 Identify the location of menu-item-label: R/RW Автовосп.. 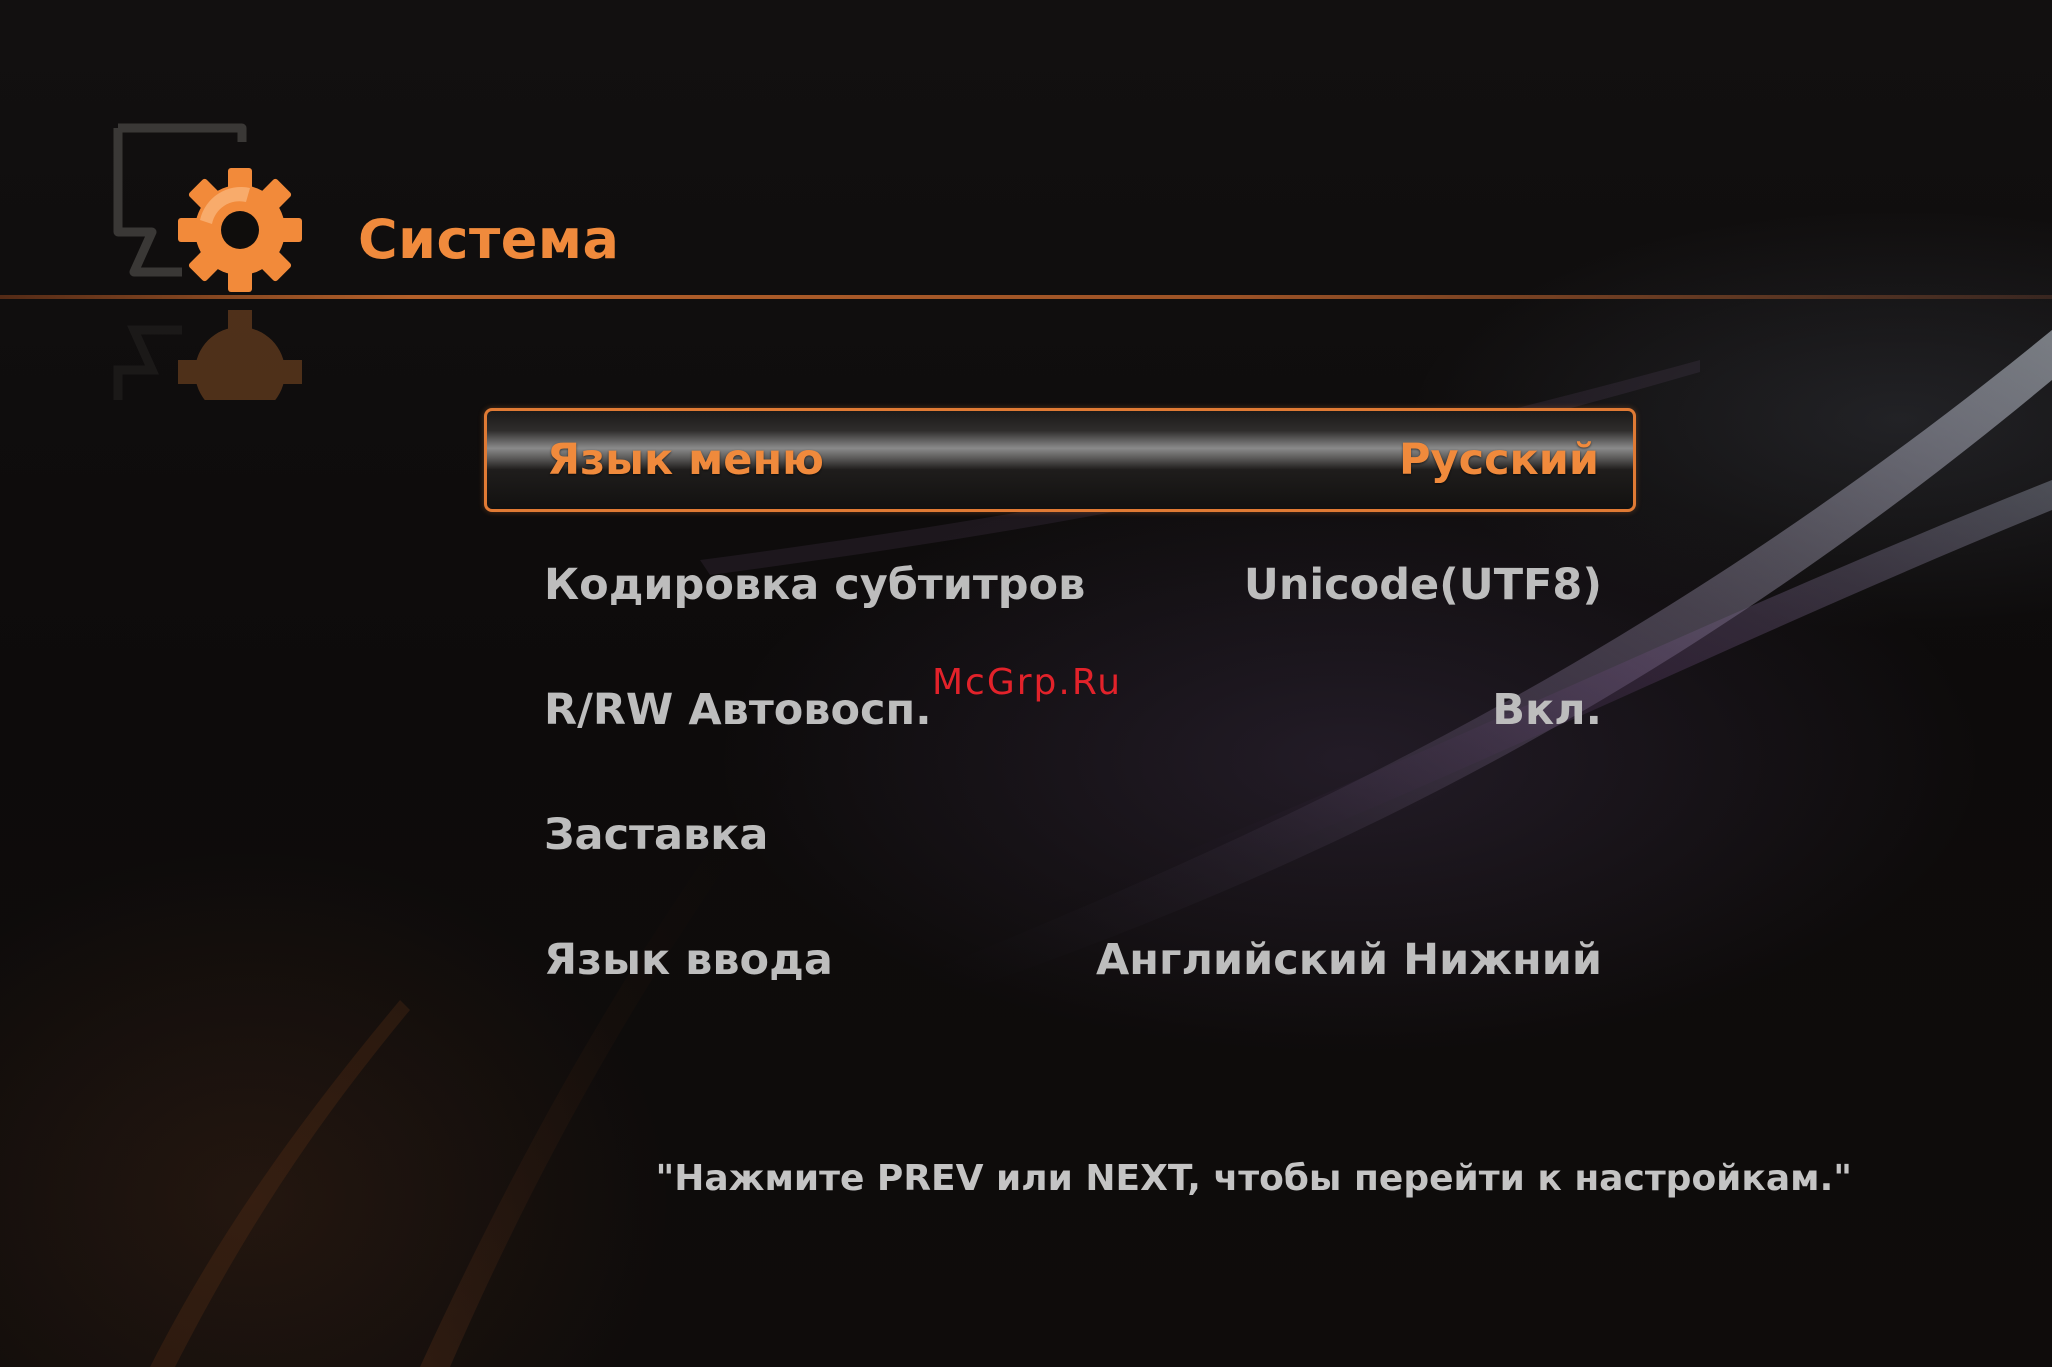
(738, 710).